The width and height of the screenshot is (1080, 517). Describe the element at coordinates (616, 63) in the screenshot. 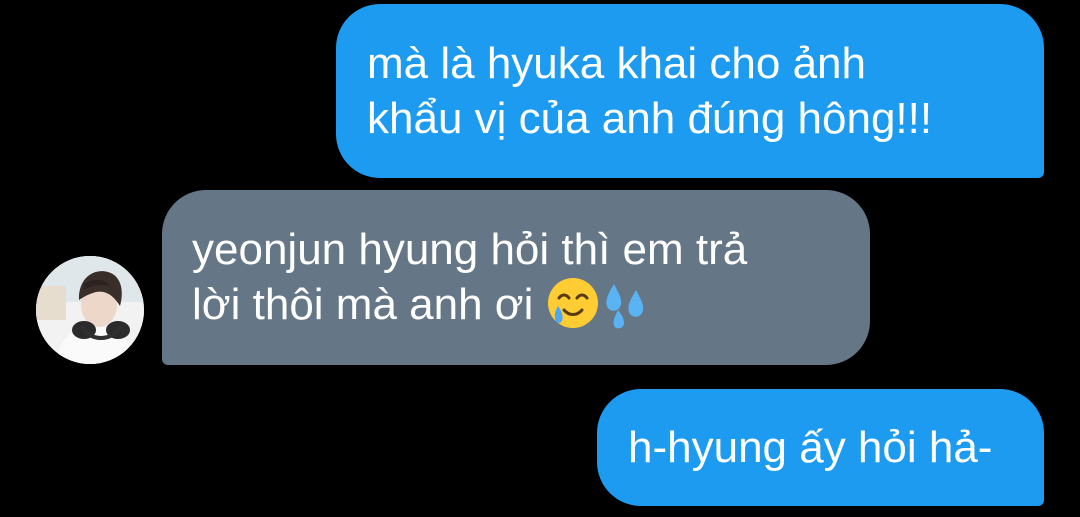

I see `message-text-line: mà là hyuka khai cho ảnh` at that location.